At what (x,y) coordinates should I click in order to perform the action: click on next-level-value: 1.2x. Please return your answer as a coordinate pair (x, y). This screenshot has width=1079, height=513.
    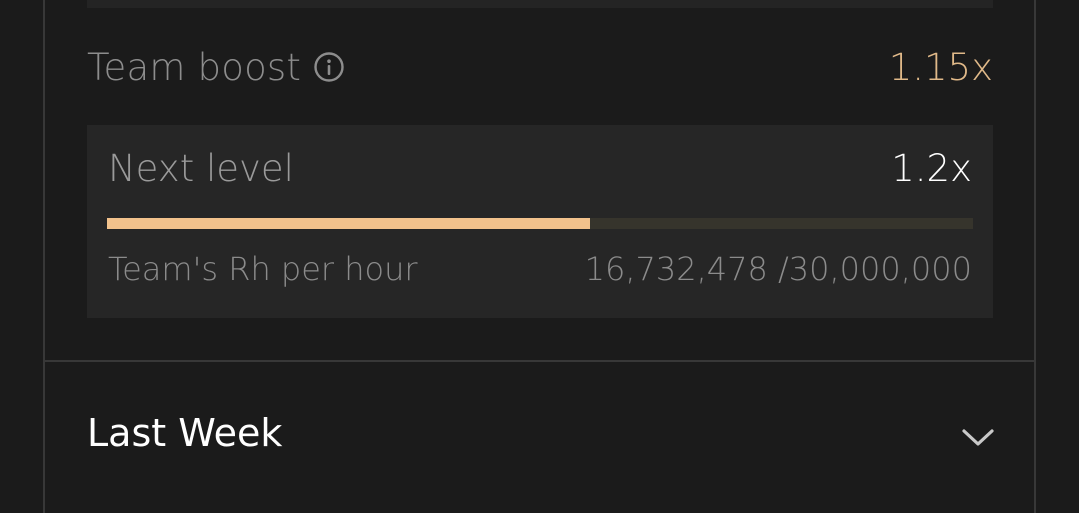
    Looking at the image, I should click on (931, 168).